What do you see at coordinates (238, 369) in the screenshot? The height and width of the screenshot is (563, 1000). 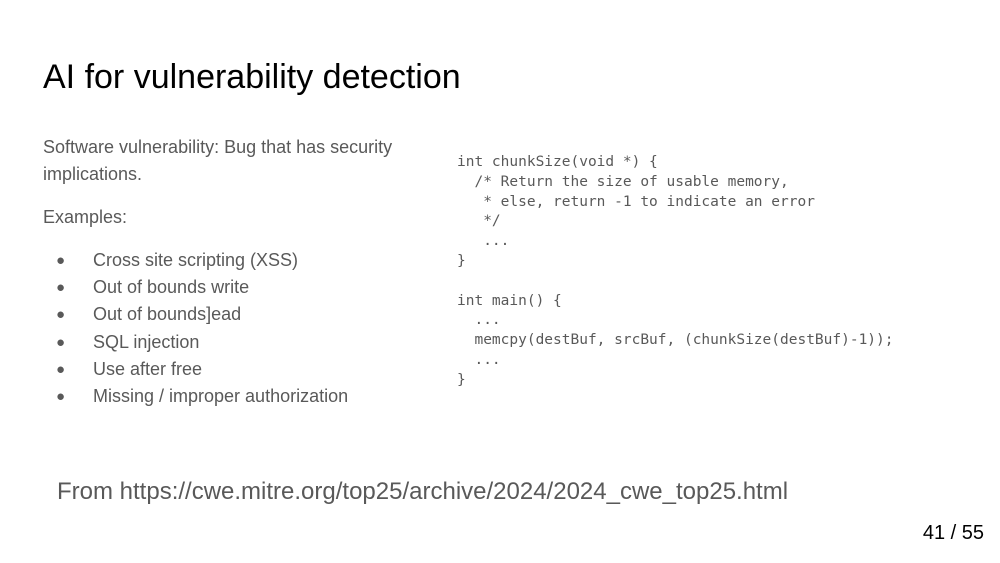 I see `list-item: ● Use after free` at bounding box center [238, 369].